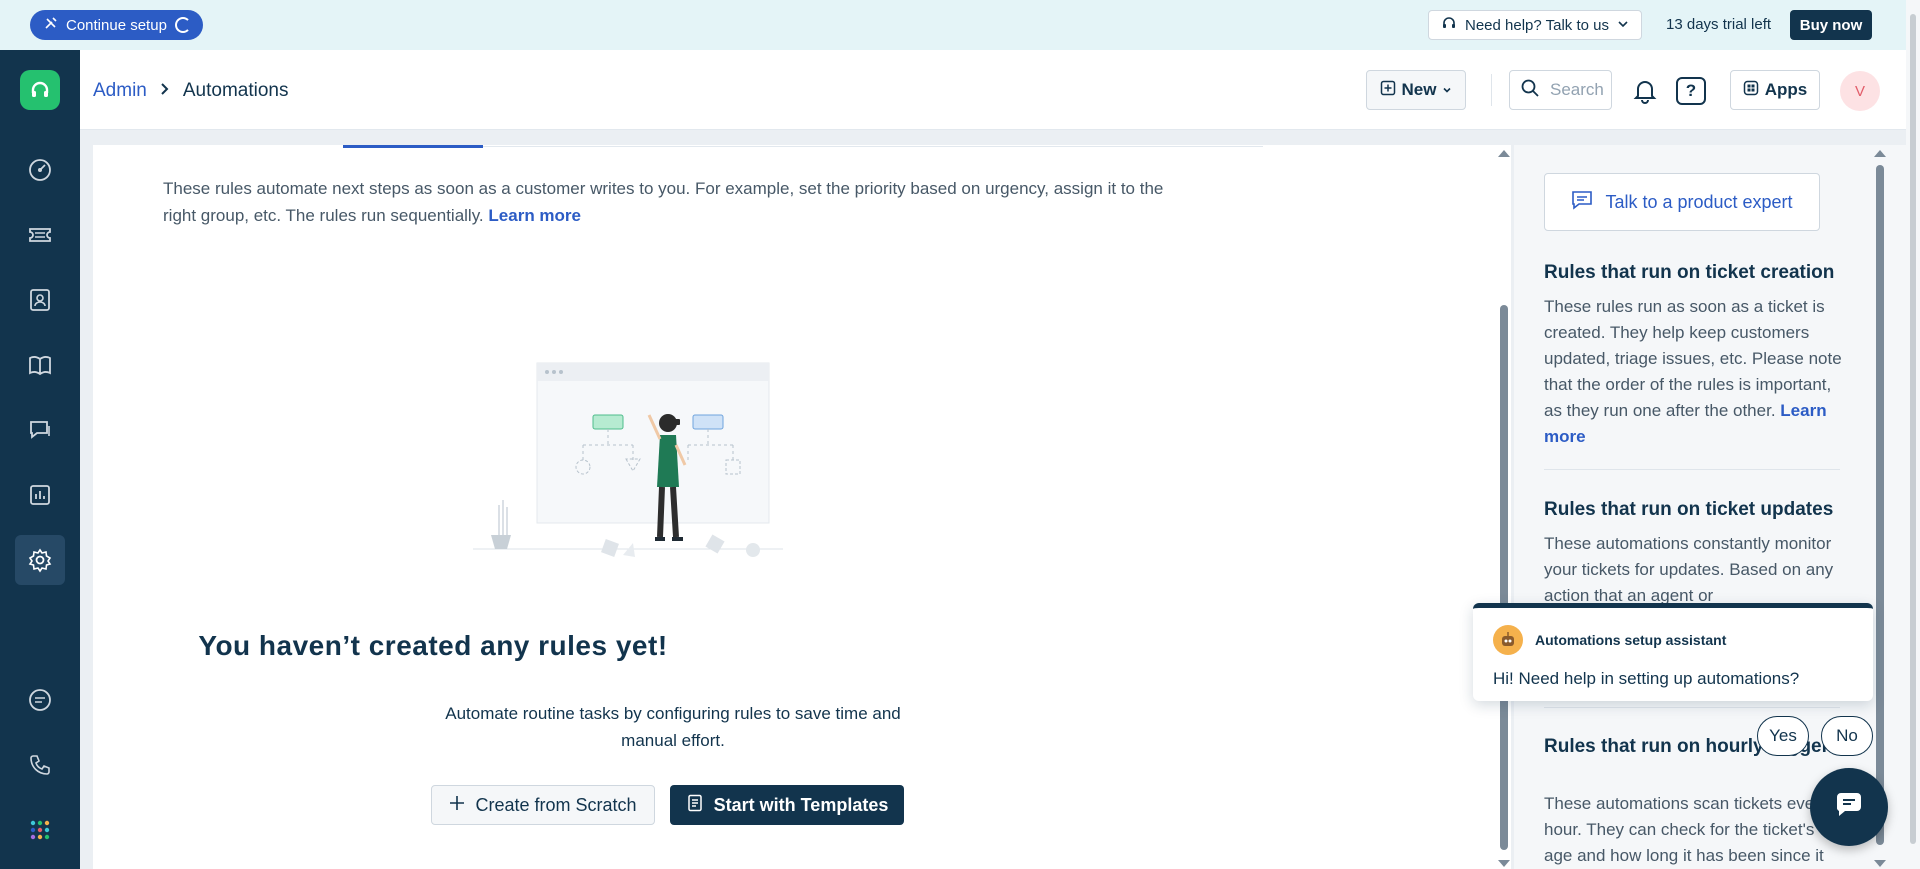 This screenshot has width=1920, height=869. Describe the element at coordinates (1691, 91) in the screenshot. I see `help-icon: ?` at that location.